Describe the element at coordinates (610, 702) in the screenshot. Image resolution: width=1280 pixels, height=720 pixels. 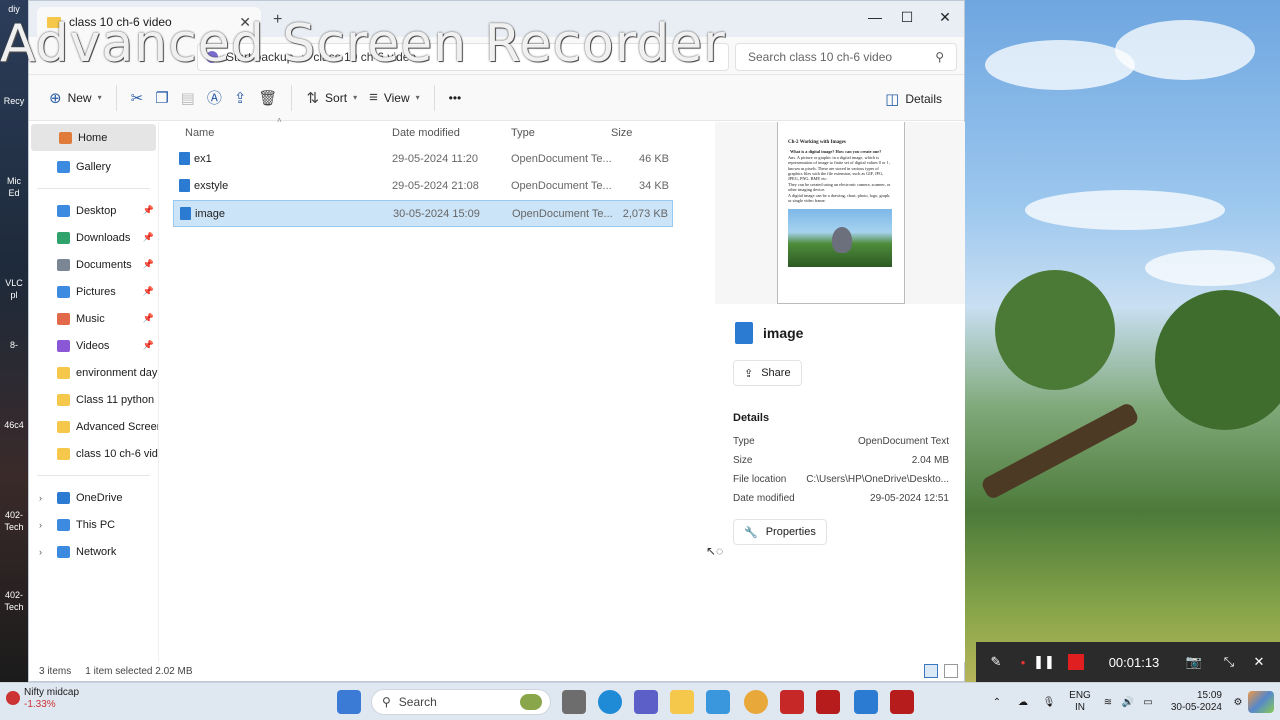
I see `edge-icon` at that location.